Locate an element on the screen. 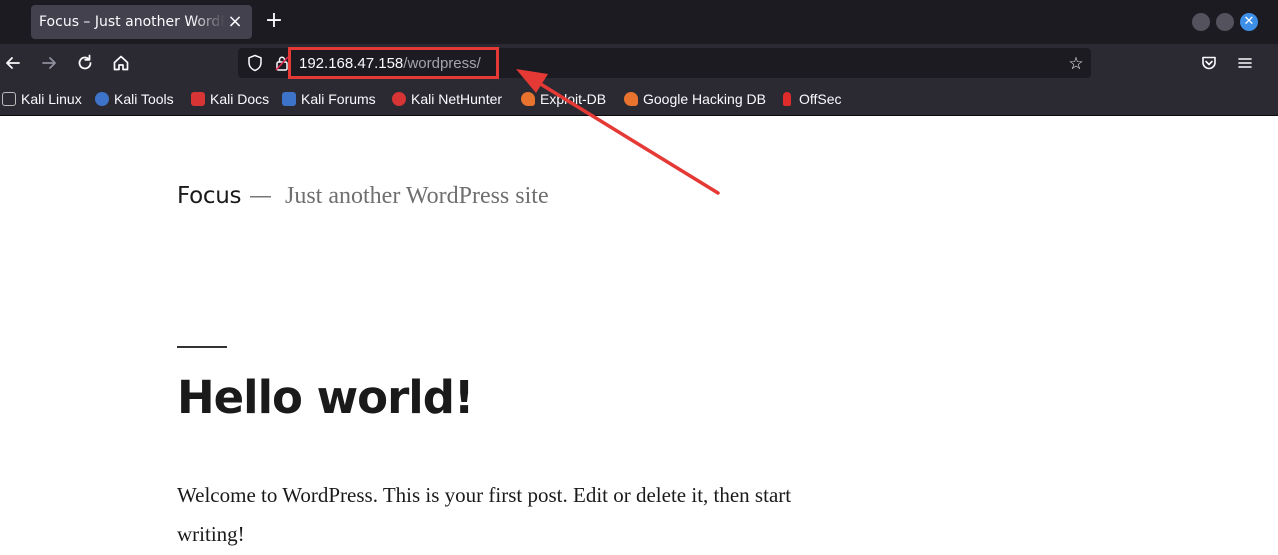  window-close-icon: ✕ is located at coordinates (1249, 22).